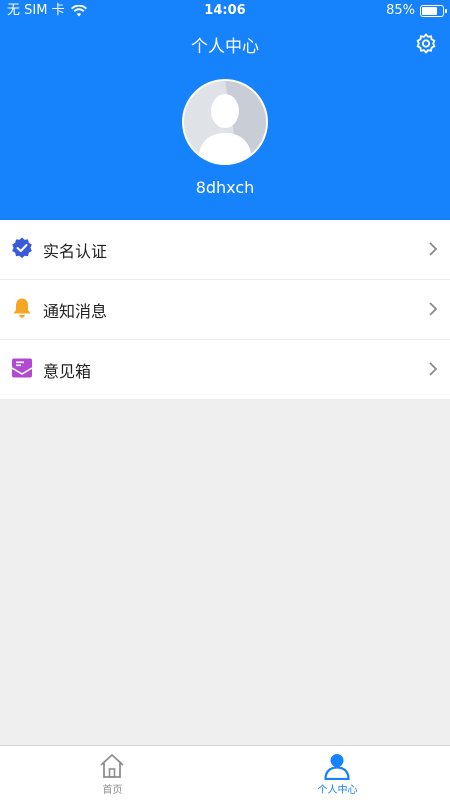 The height and width of the screenshot is (800, 450). I want to click on status-bar: 无 SIM 卡 14:06 85%, so click(225, 11).